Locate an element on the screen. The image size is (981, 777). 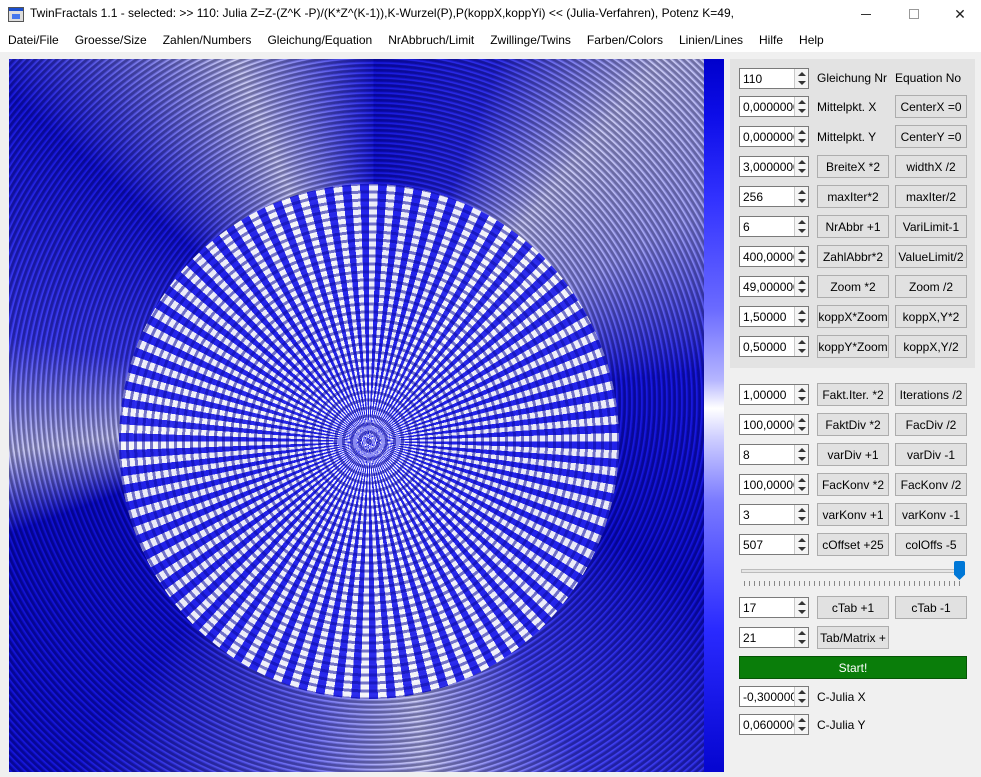
fac-konv-half-button: FacKonv /2 is located at coordinates (931, 484).